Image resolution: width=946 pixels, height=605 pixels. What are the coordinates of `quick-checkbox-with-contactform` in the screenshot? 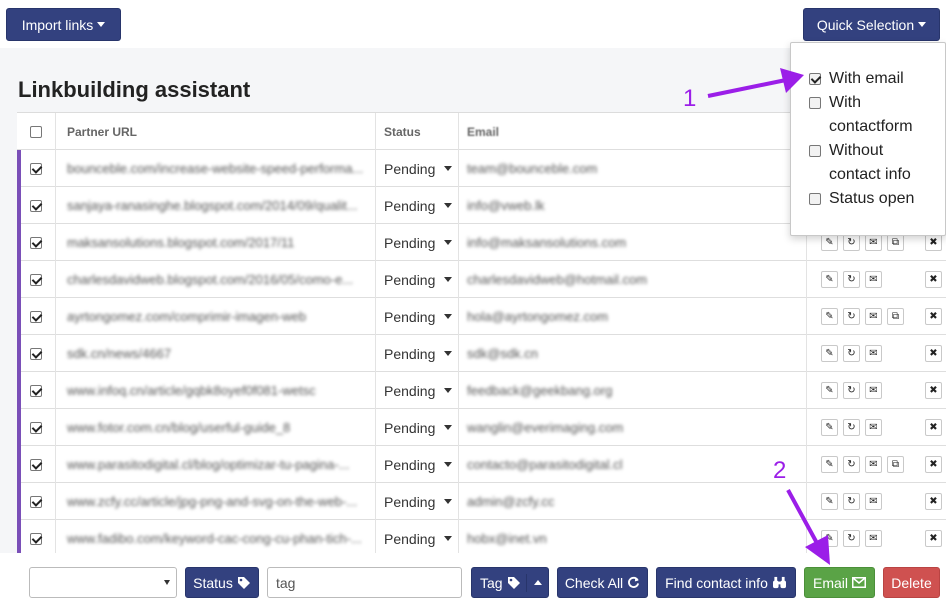 It's located at (815, 103).